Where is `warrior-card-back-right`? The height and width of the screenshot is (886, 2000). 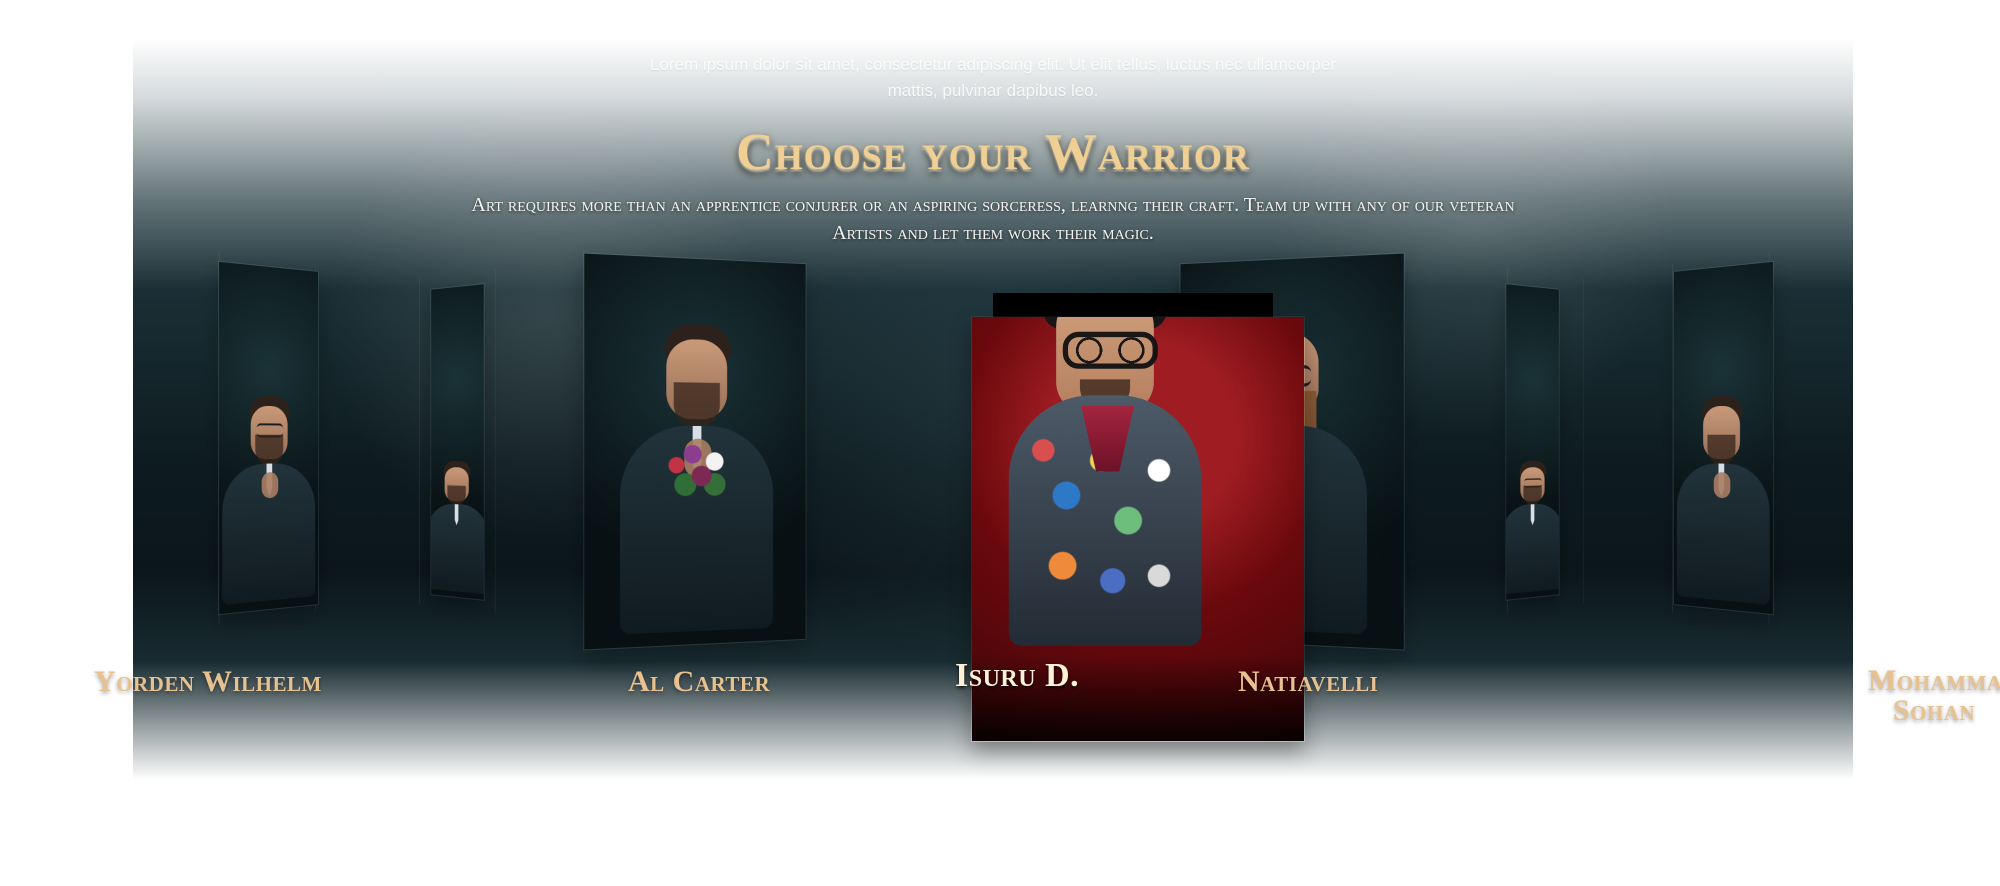
warrior-card-back-right is located at coordinates (1532, 442).